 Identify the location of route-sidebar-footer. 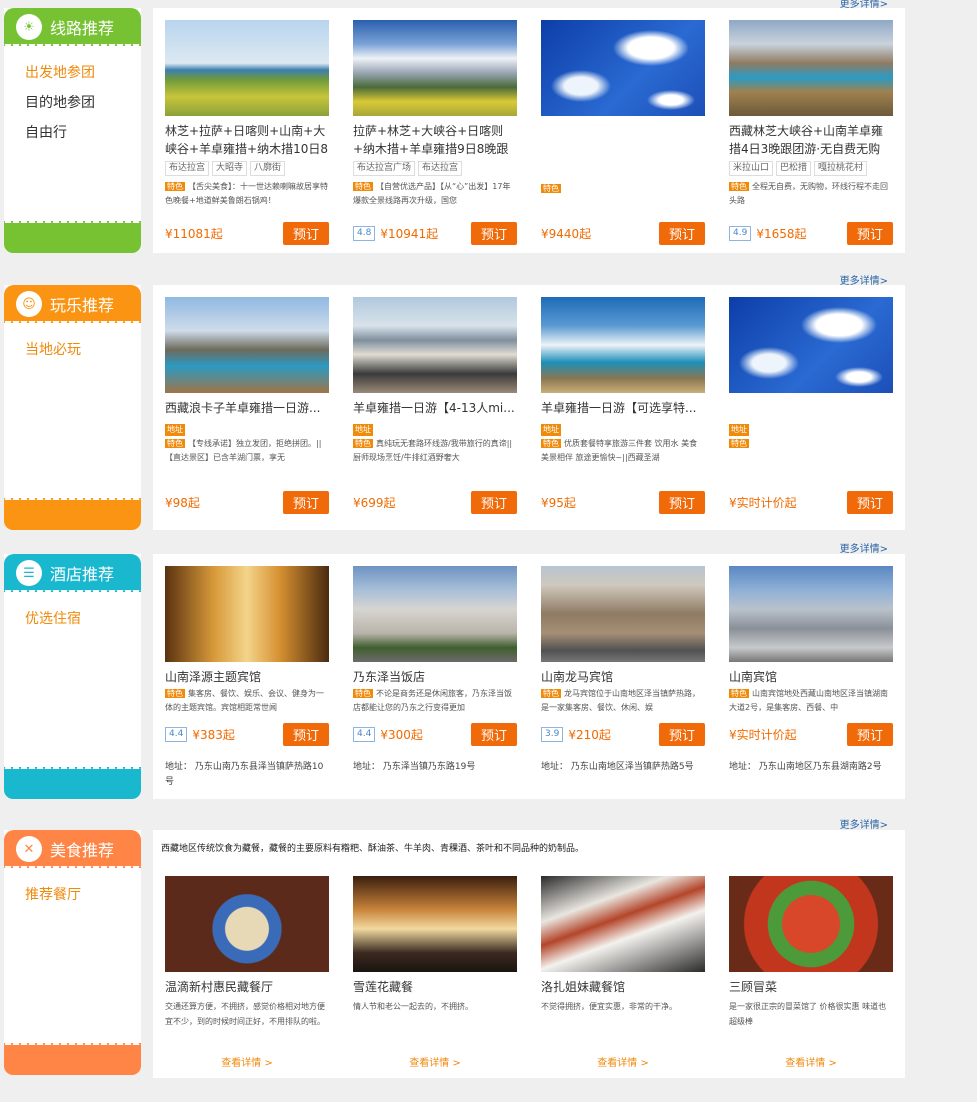
(72, 235).